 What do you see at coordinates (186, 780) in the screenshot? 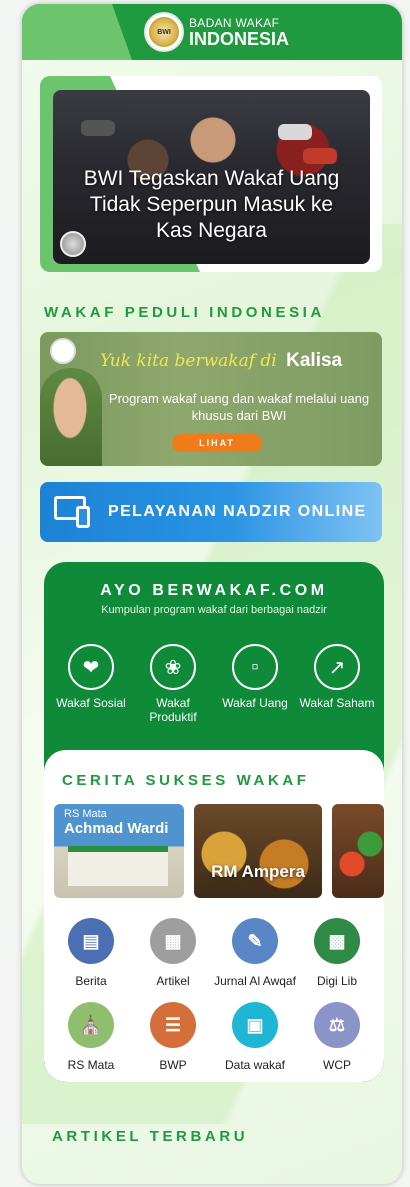
I see `section-title-cerita: CERITA SUKSES WAKAF` at bounding box center [186, 780].